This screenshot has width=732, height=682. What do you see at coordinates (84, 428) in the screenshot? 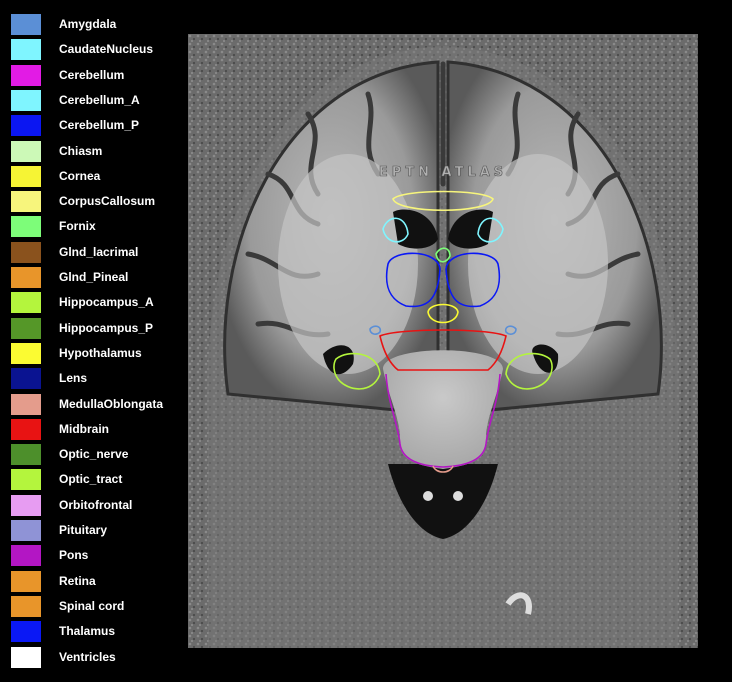
I see `legend-label: Midbrain` at bounding box center [84, 428].